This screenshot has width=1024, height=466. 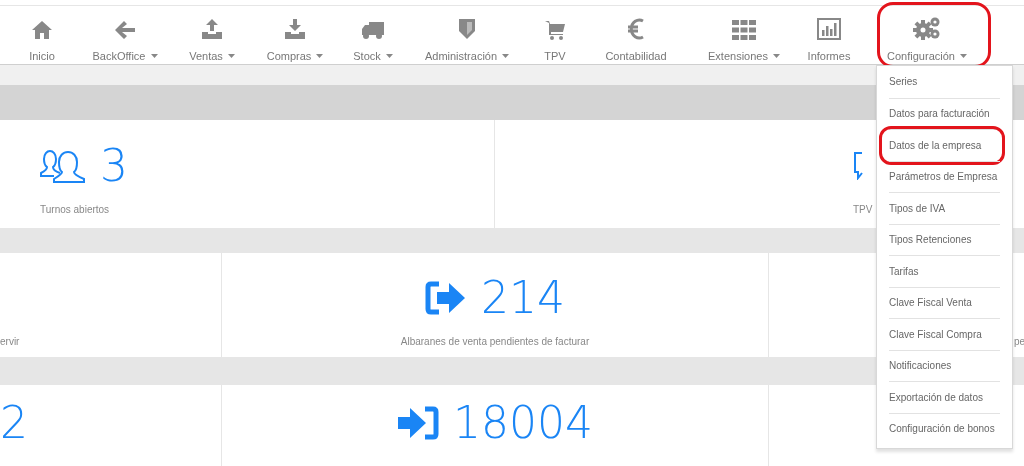 I want to click on menu-item: Clave Fiscal Venta, so click(x=930, y=303).